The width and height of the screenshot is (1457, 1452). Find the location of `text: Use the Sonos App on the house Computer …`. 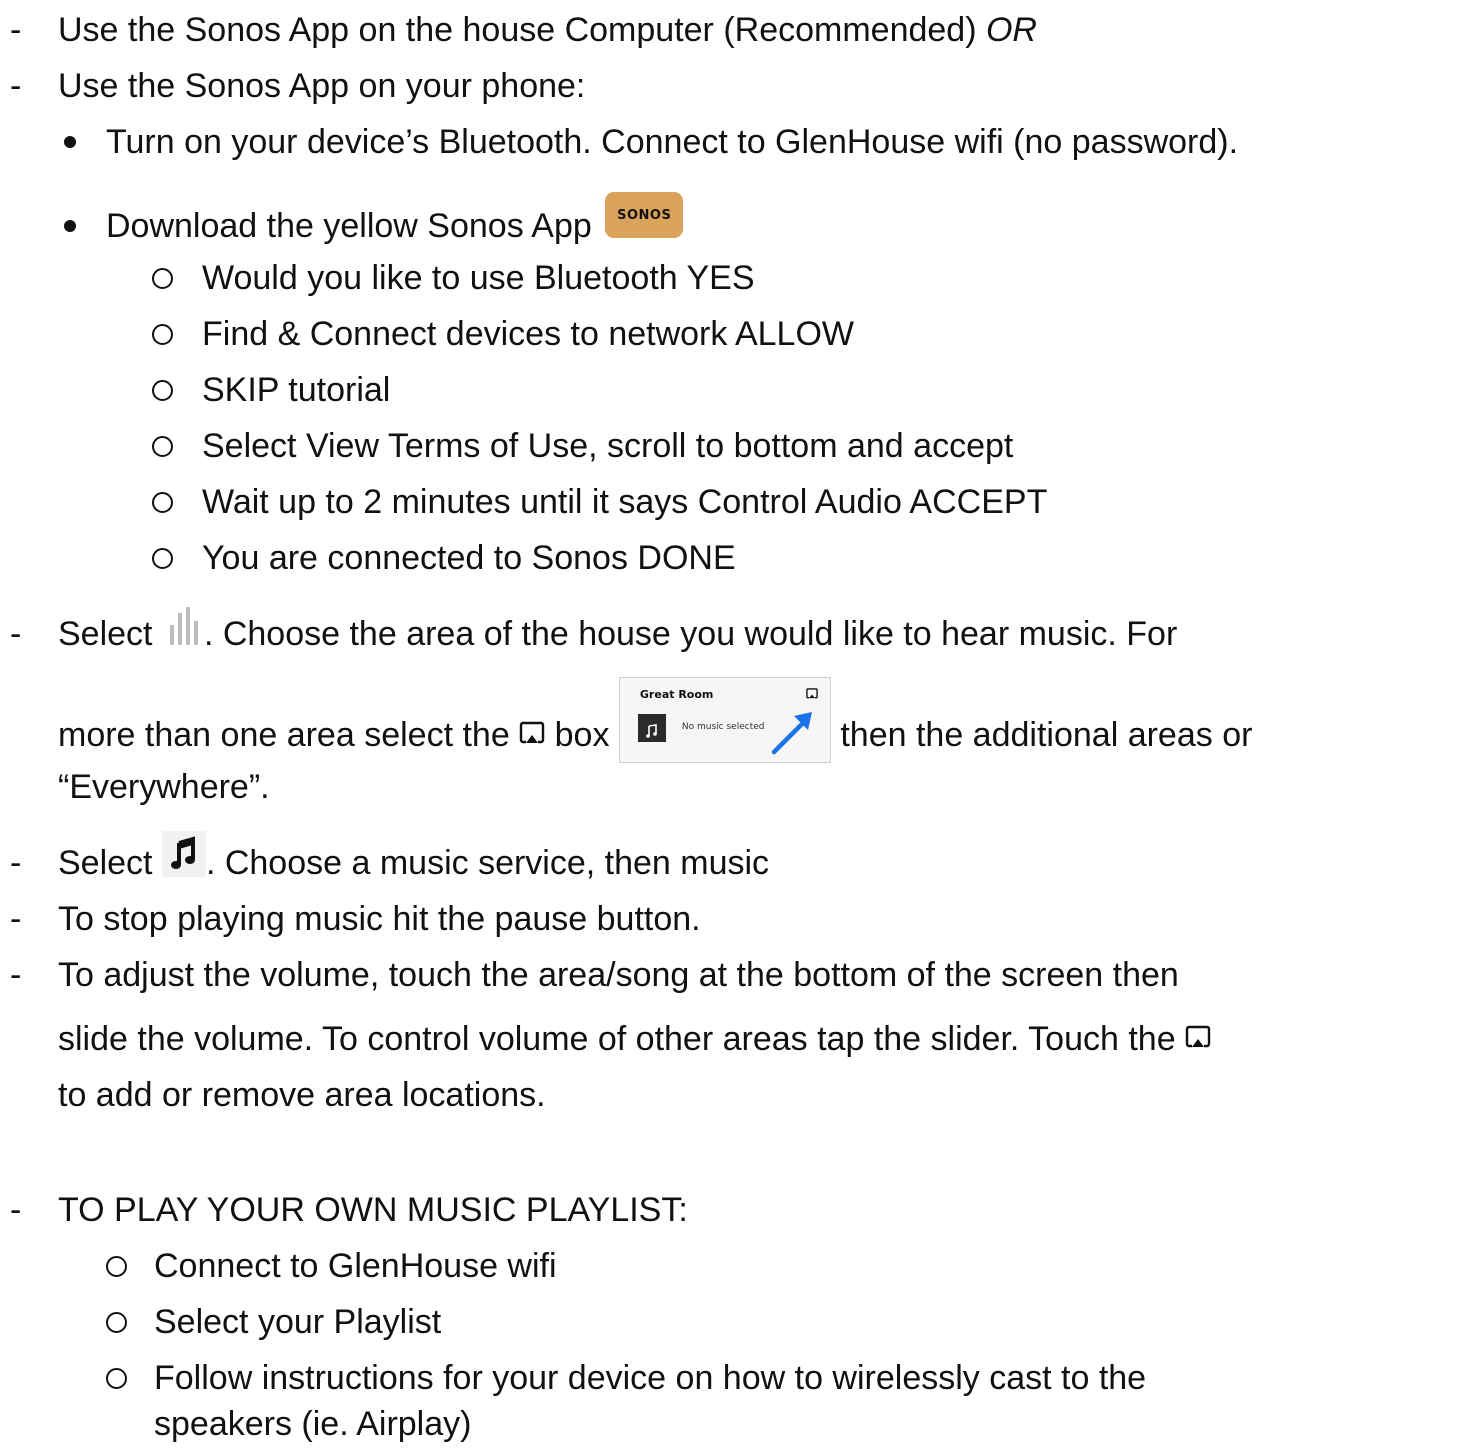

text: Use the Sonos App on the house Computer … is located at coordinates (522, 30).